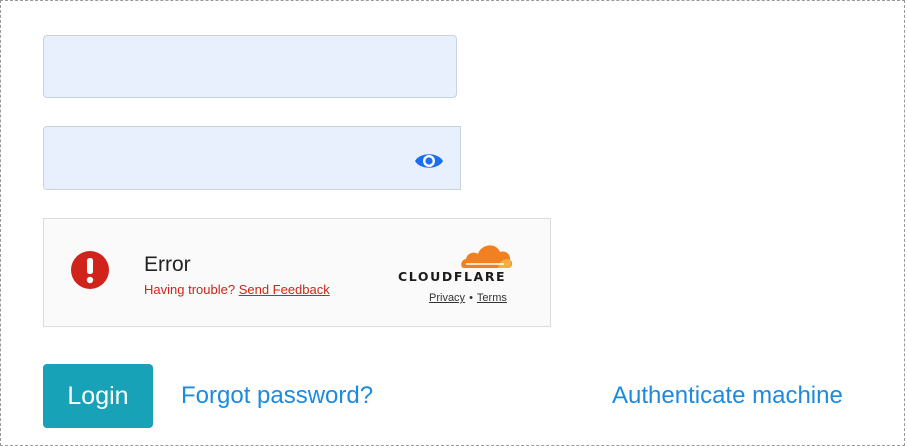  I want to click on login-button: Login, so click(98, 396).